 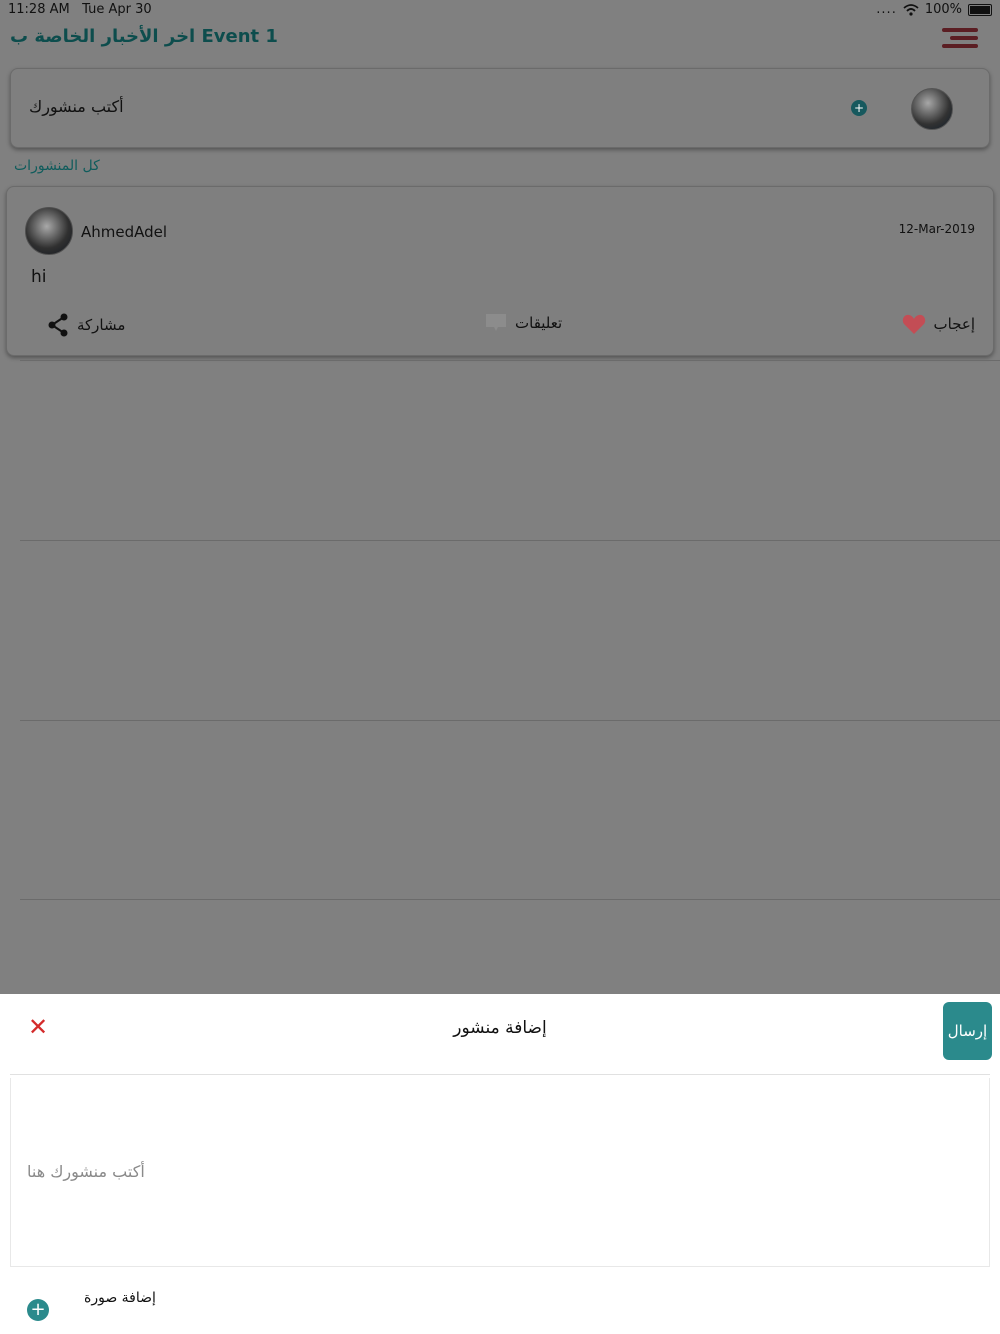 I want to click on compose-post-box: + أكتب منشورك, so click(x=500, y=108).